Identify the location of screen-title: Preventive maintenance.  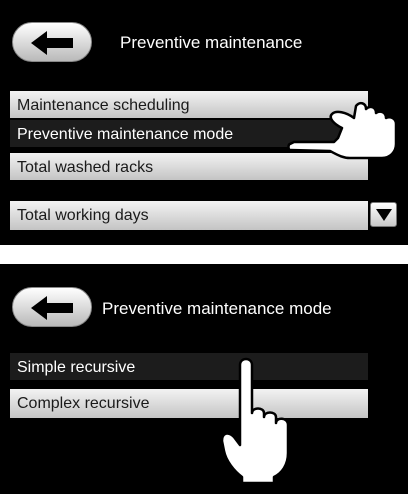
(211, 42).